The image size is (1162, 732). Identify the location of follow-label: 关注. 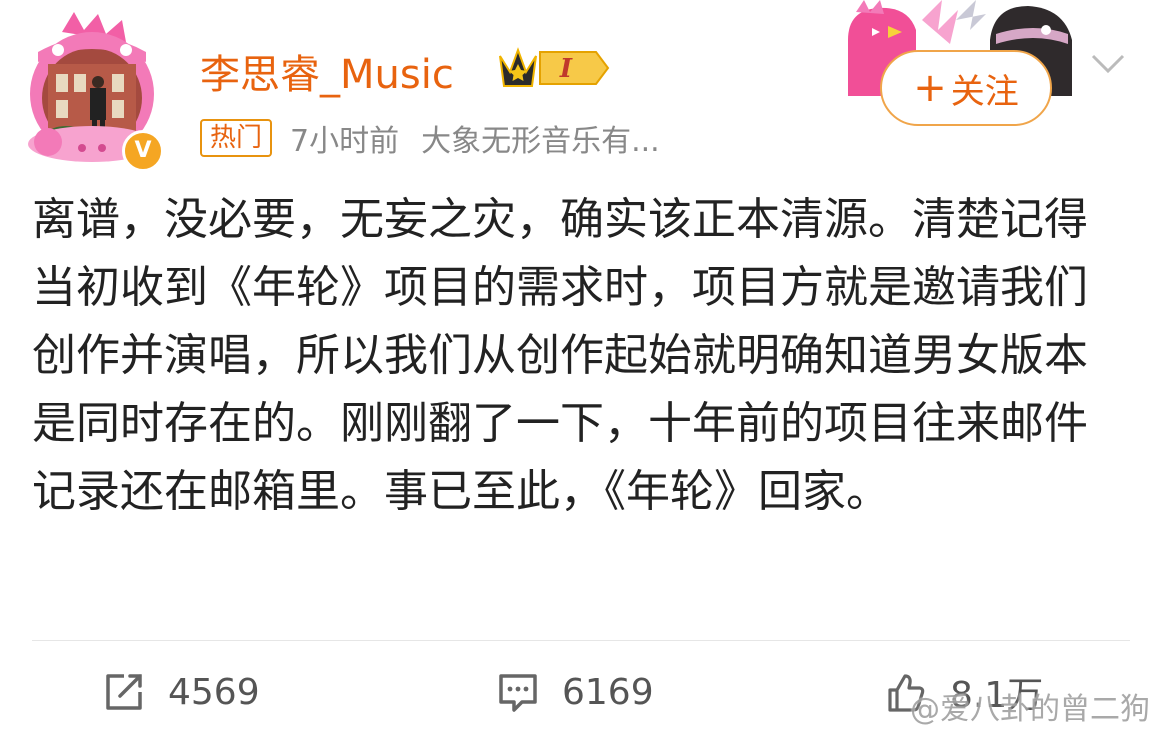
(984, 91).